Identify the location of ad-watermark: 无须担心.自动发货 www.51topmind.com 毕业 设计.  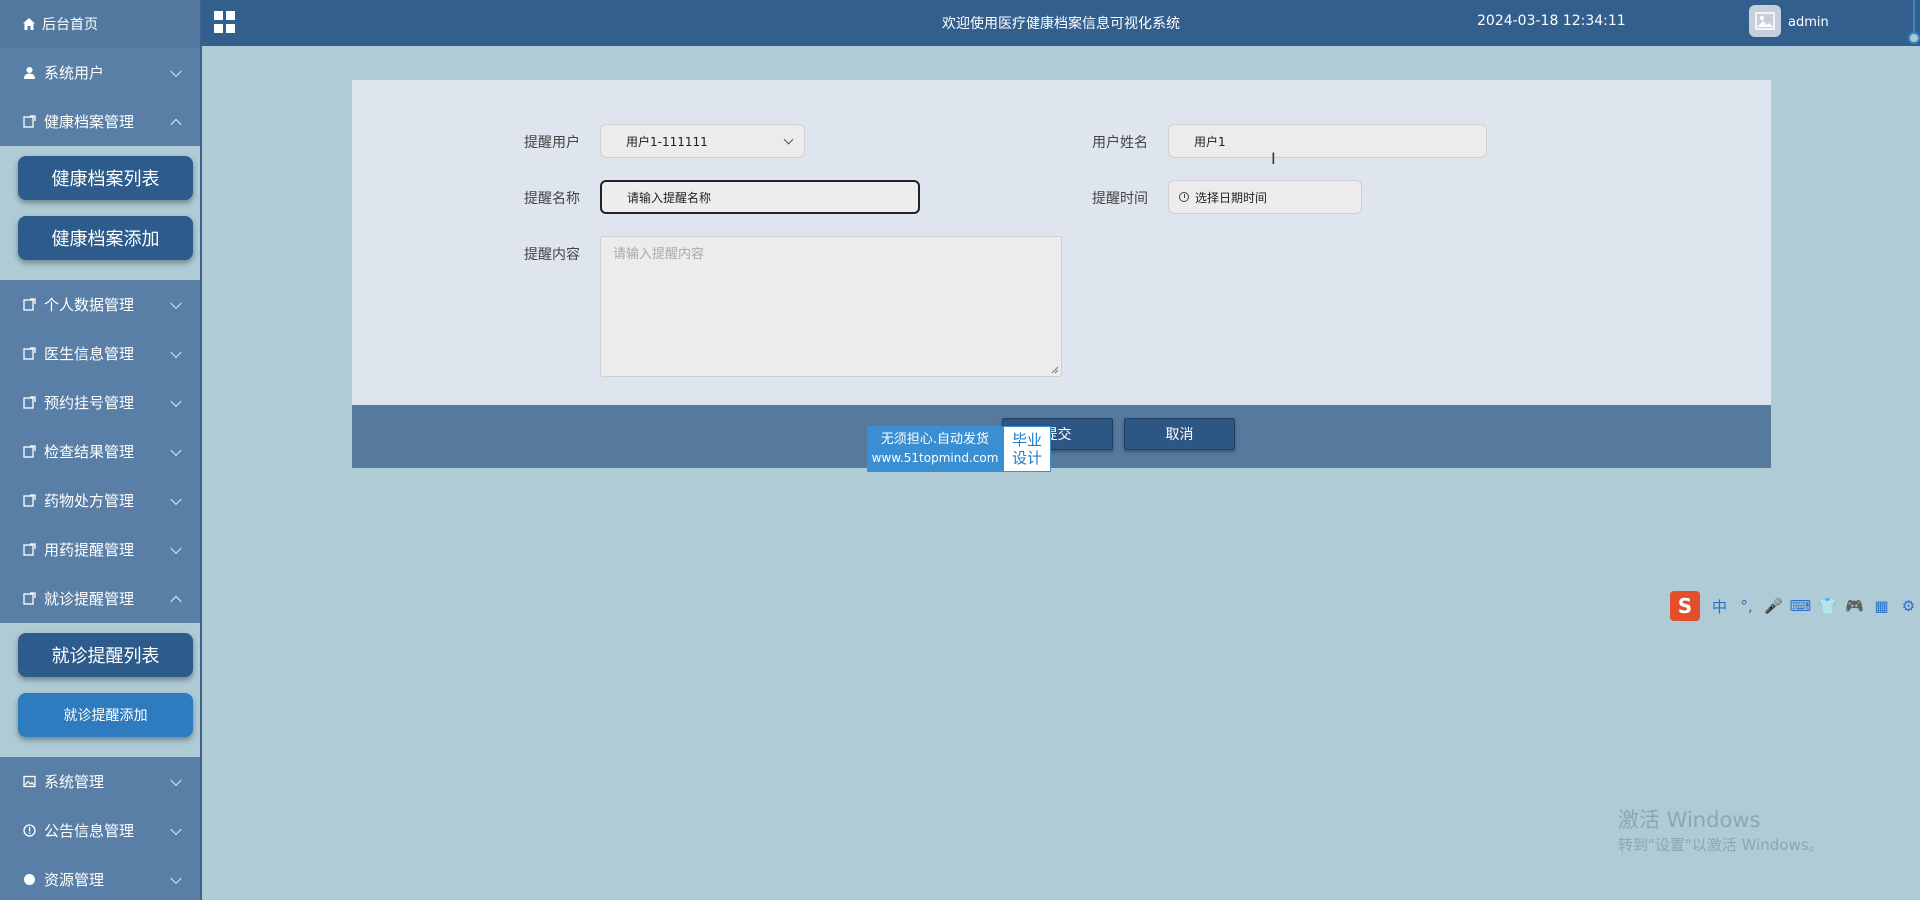
(959, 449).